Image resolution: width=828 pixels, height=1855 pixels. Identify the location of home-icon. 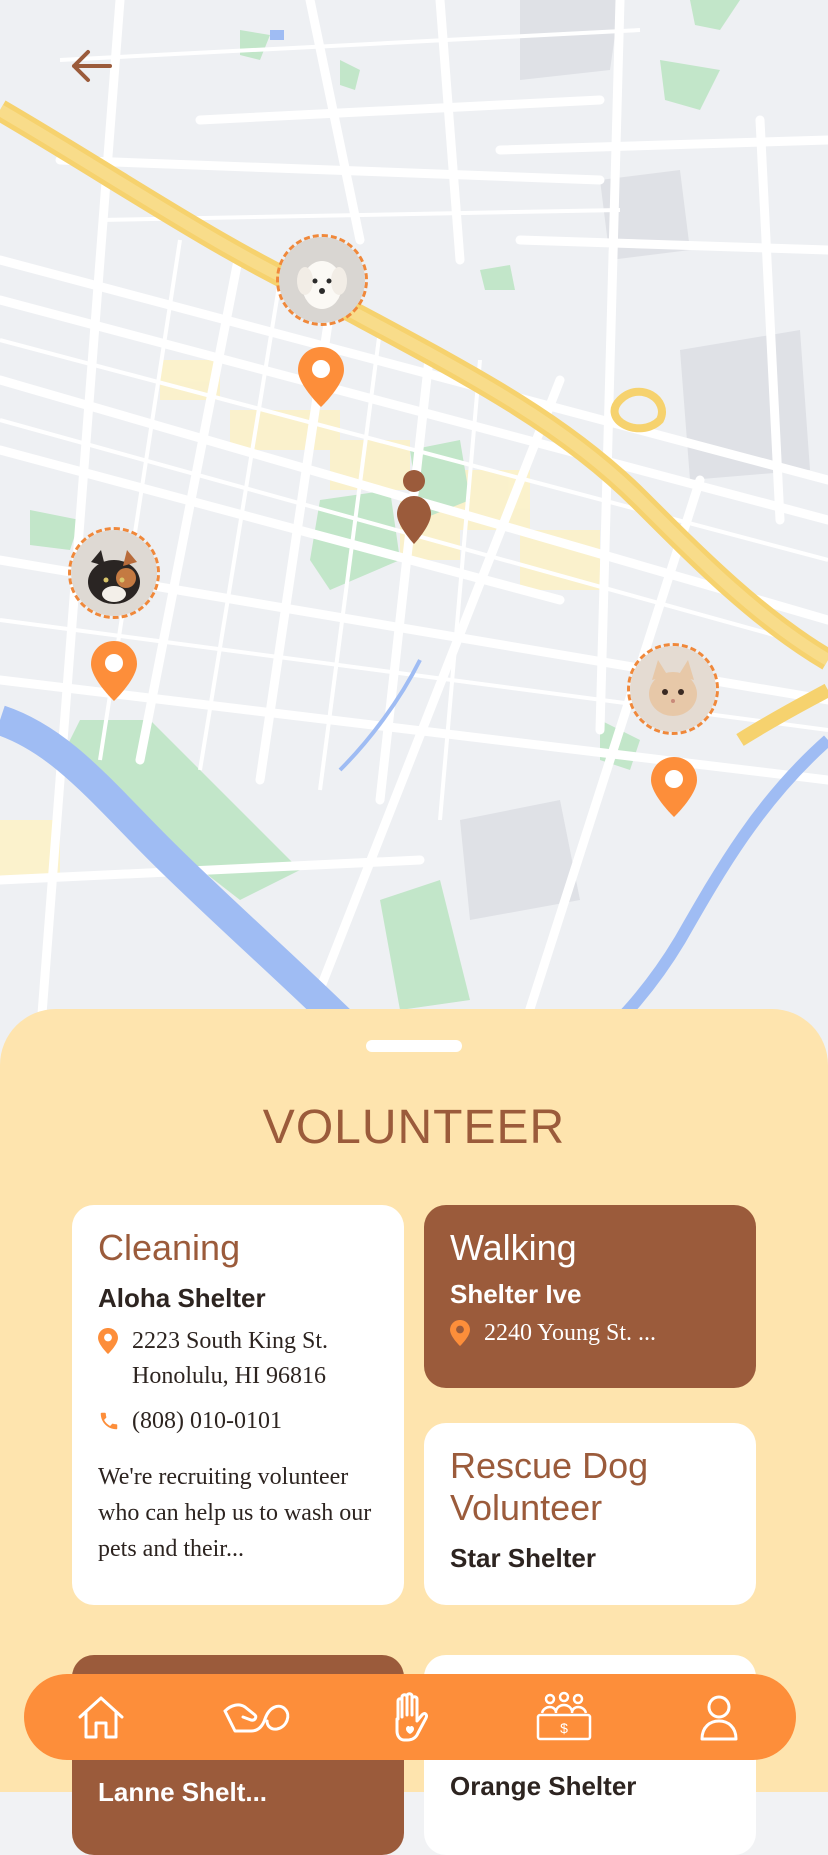
(101, 1717).